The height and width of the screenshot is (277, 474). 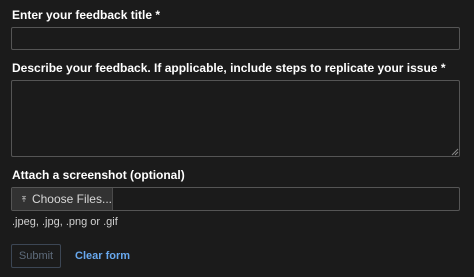 I want to click on clear-form-link: Clear form, so click(x=102, y=256).